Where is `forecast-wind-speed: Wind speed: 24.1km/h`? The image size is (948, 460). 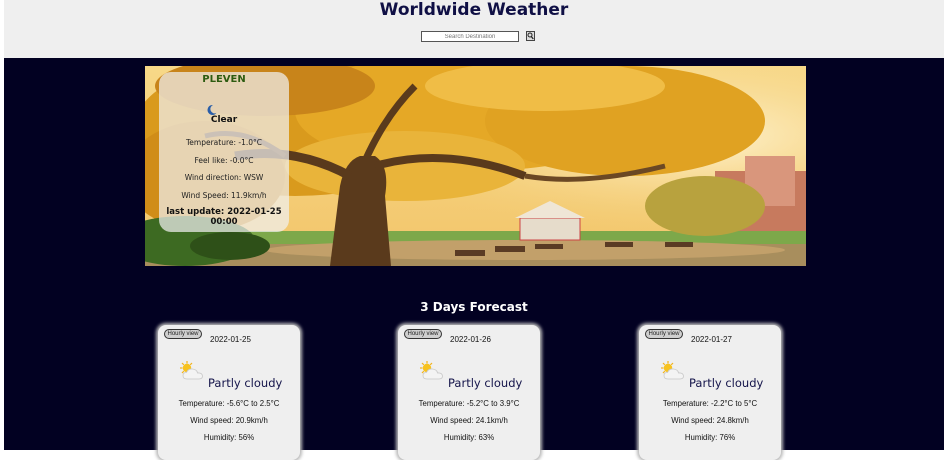
forecast-wind-speed: Wind speed: 24.1km/h is located at coordinates (469, 420).